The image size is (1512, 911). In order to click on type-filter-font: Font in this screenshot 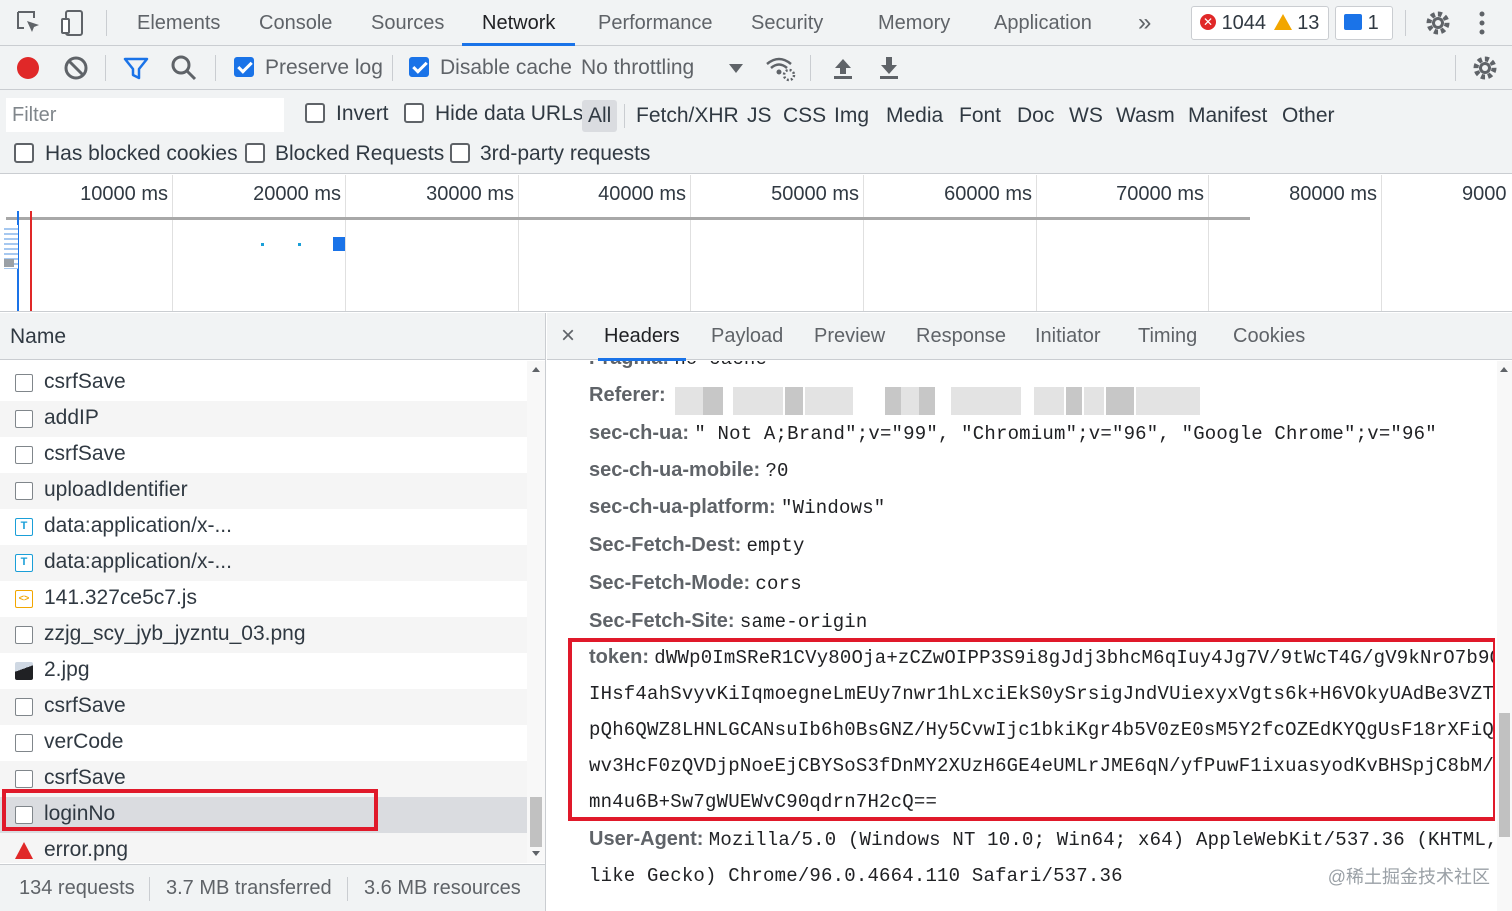, I will do `click(980, 116)`.